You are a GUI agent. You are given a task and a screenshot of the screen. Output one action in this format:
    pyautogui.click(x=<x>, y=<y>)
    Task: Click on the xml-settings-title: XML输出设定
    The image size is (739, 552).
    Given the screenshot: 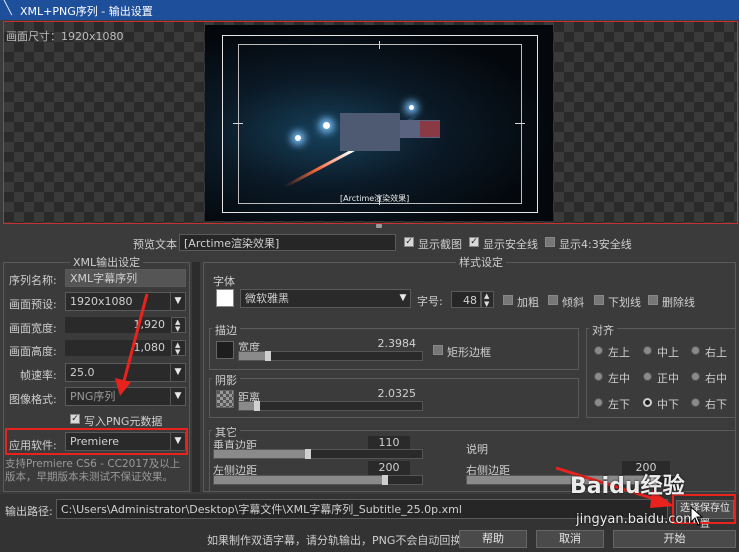 What is the action you would take?
    pyautogui.click(x=107, y=262)
    